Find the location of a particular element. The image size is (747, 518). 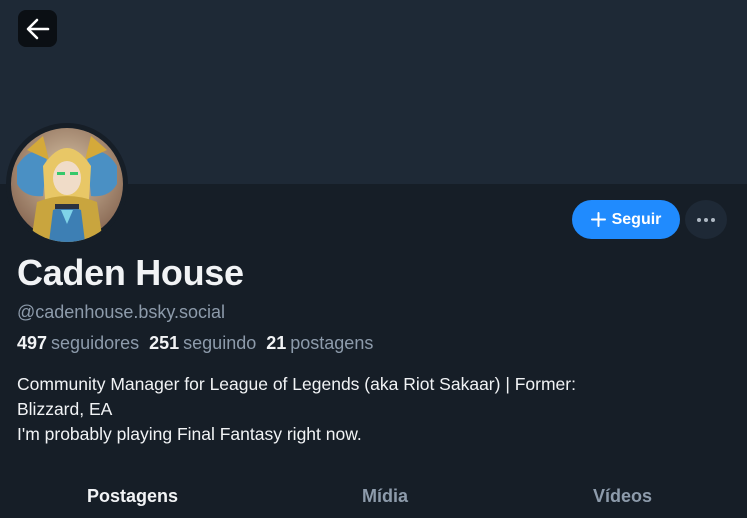

follow-button-label: Seguir is located at coordinates (636, 219).